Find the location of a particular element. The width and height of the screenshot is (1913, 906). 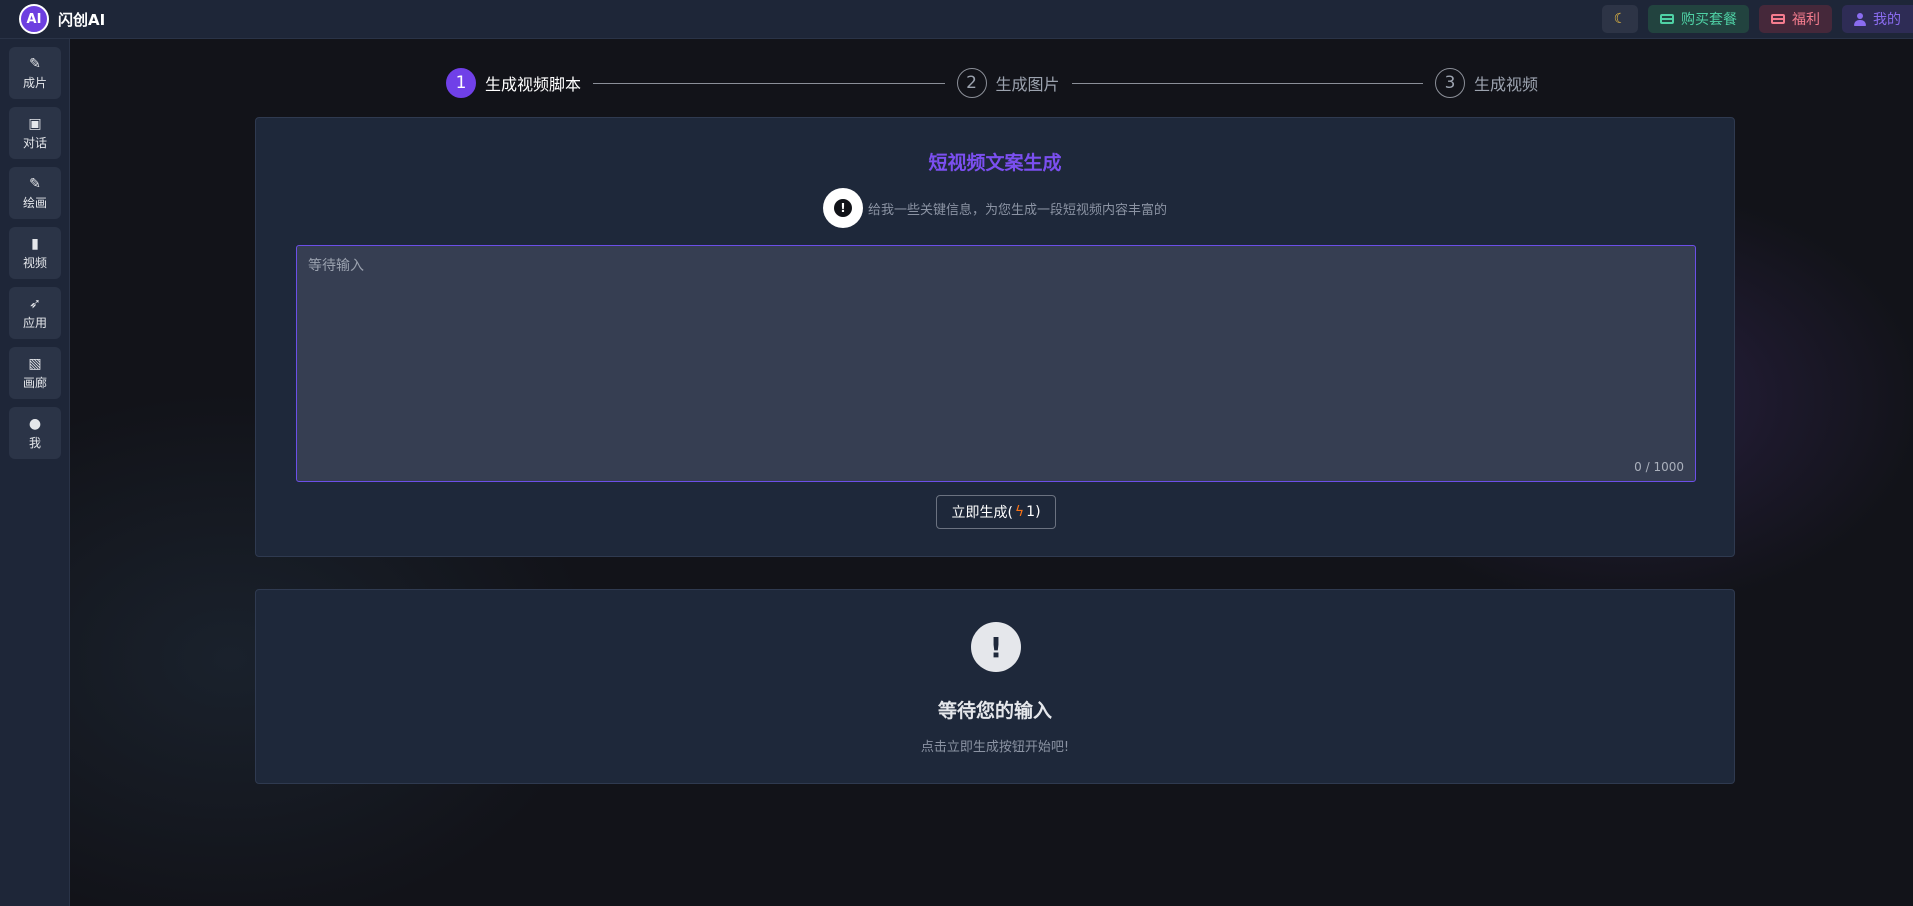

generate-cost: 1) is located at coordinates (1033, 512).